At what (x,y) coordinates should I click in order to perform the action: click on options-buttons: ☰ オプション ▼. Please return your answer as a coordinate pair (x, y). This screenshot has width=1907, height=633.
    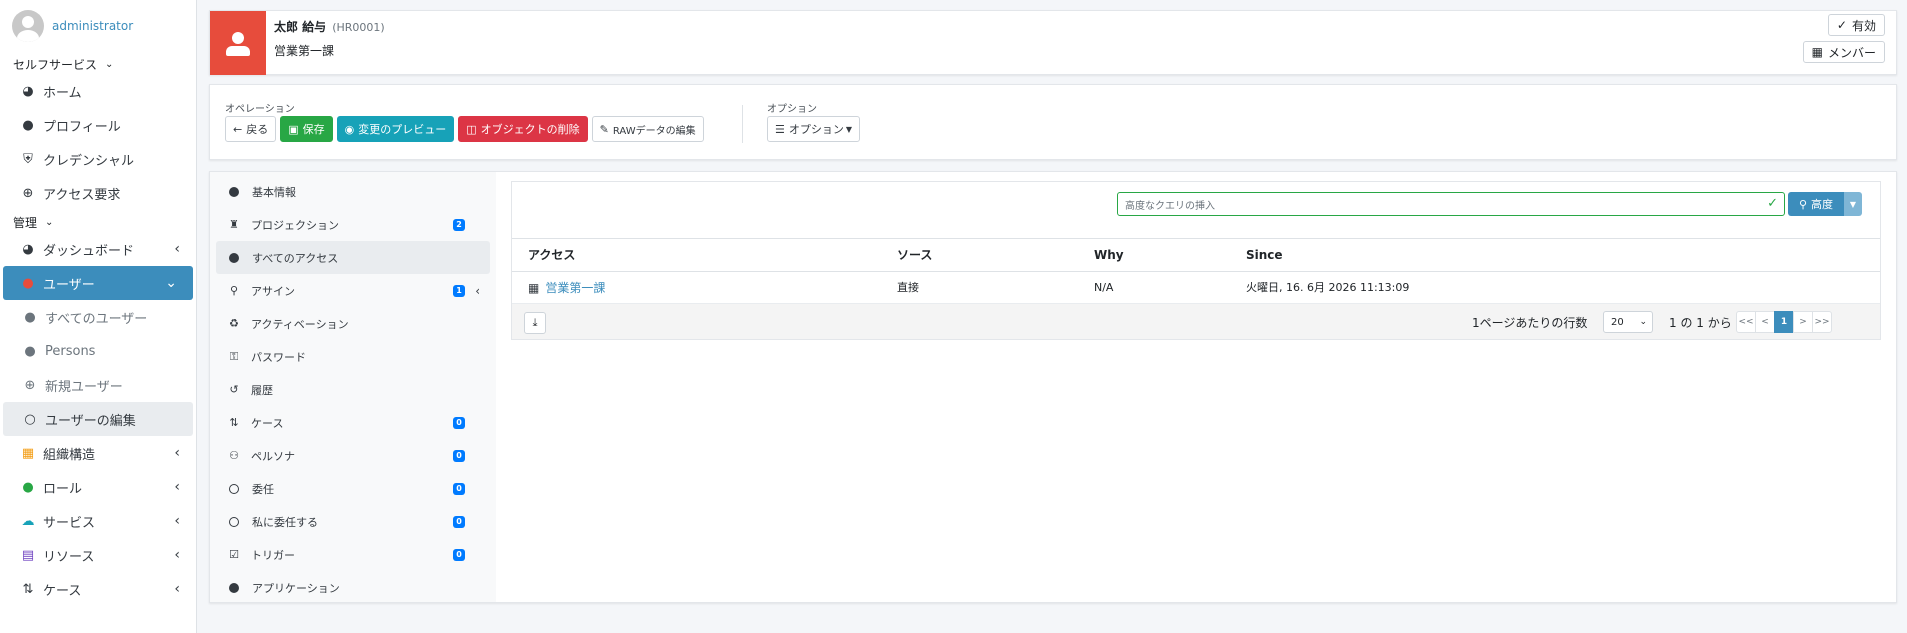
    Looking at the image, I should click on (814, 129).